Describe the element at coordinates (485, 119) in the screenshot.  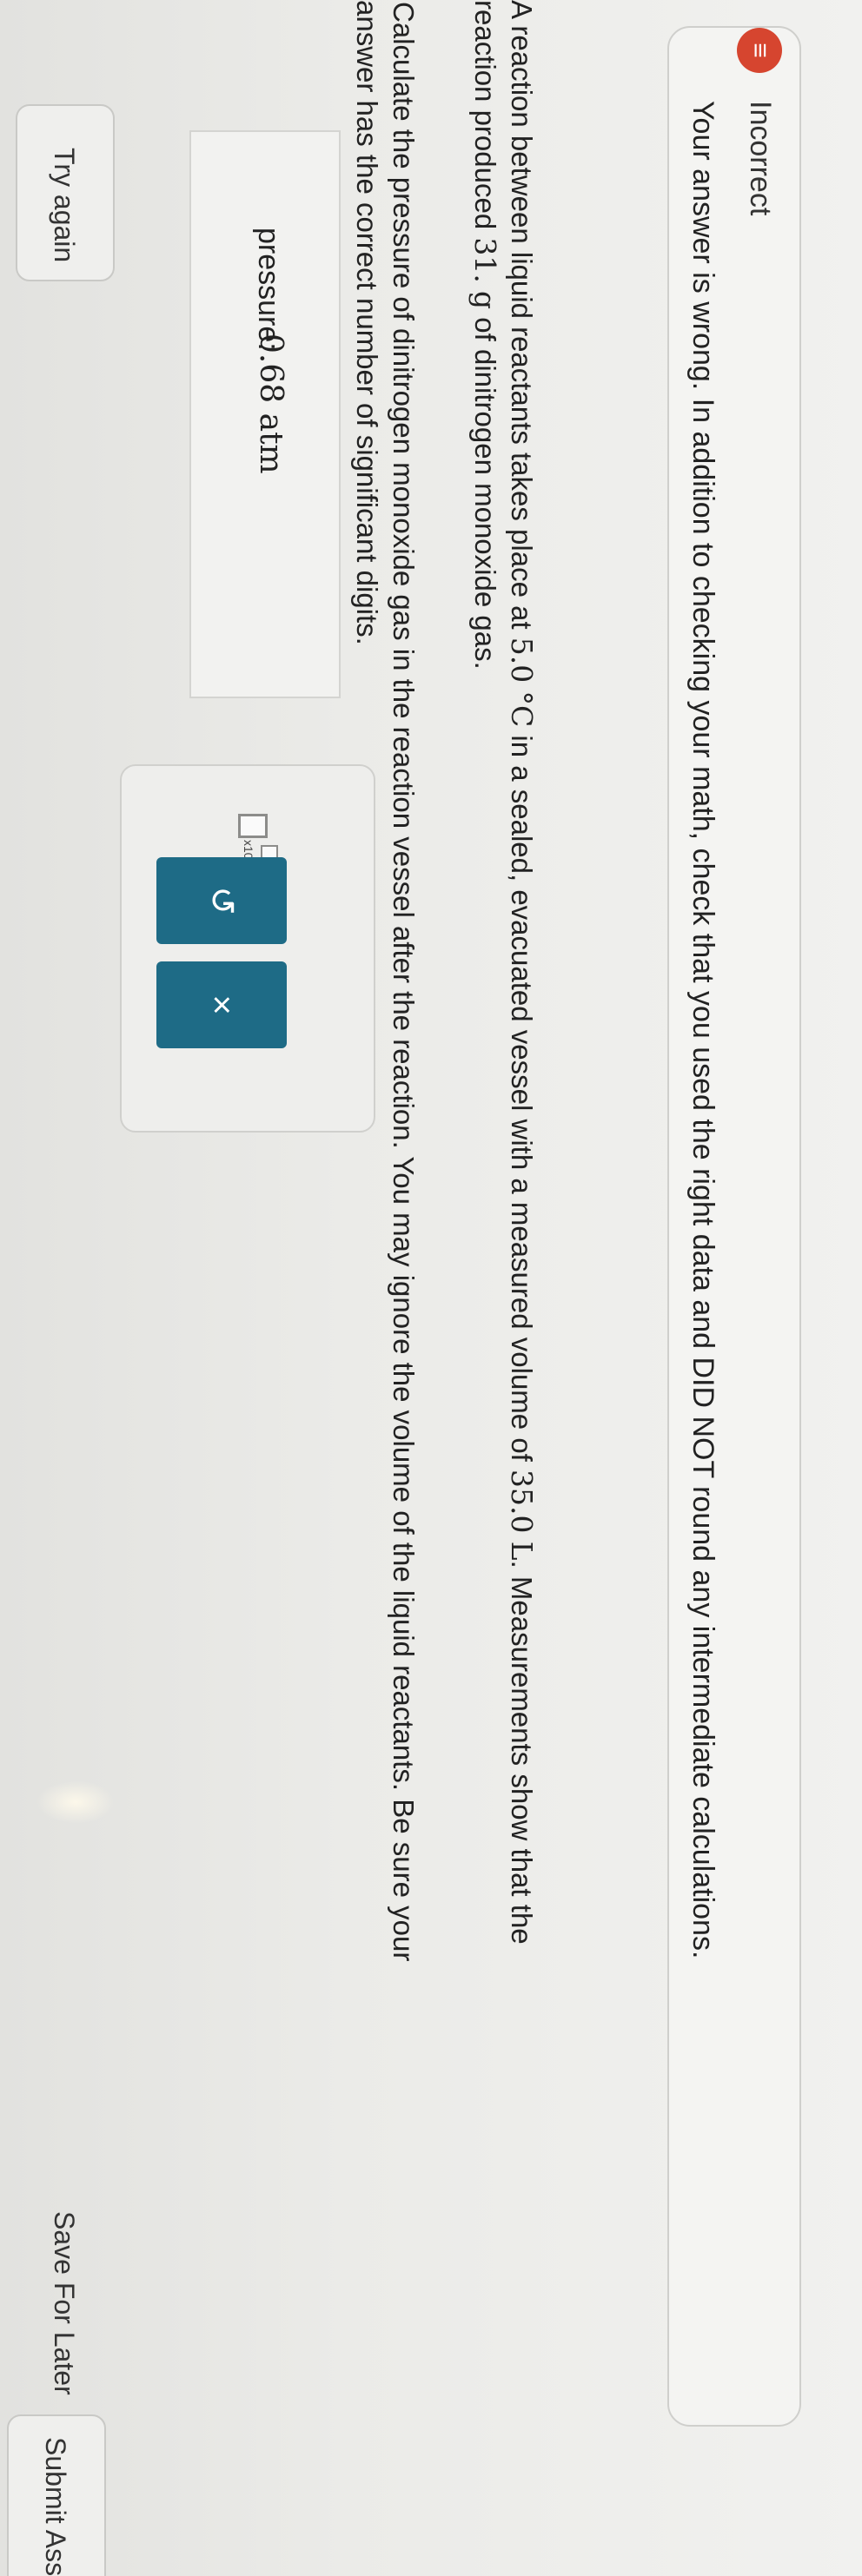
I see `problem-text: reaction produced` at that location.